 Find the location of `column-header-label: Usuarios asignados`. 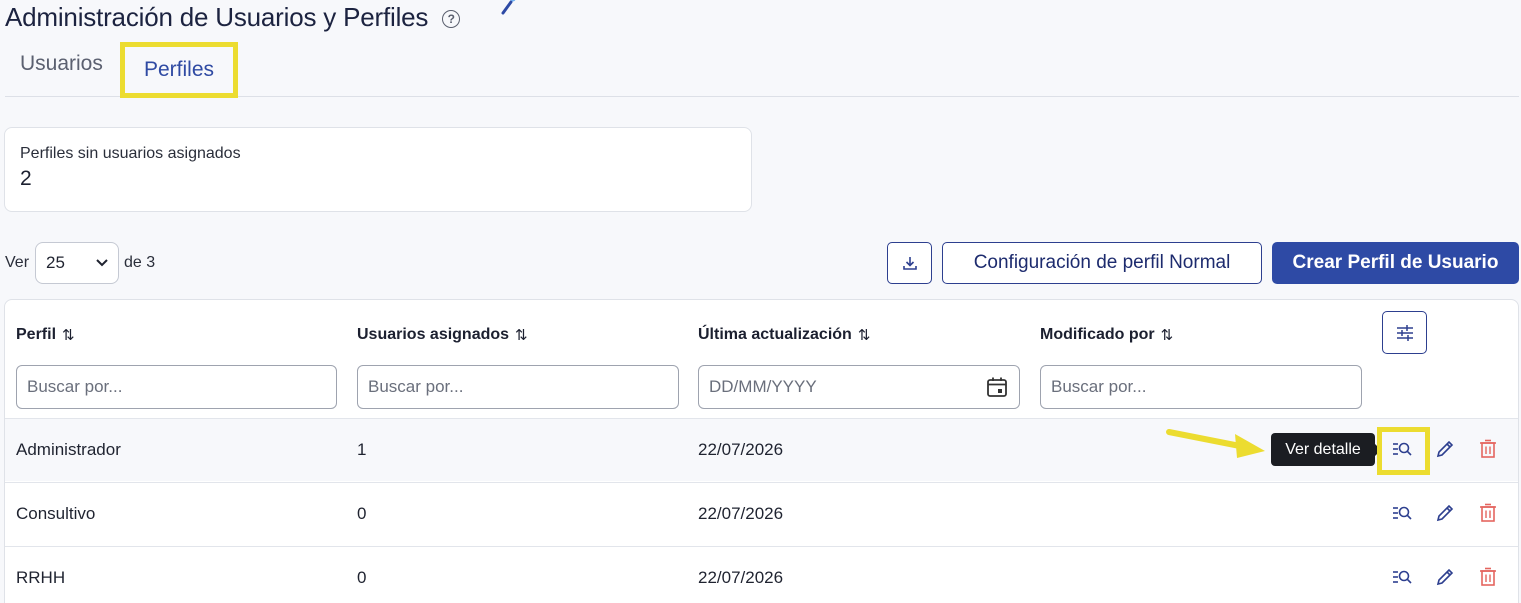

column-header-label: Usuarios asignados is located at coordinates (433, 334).